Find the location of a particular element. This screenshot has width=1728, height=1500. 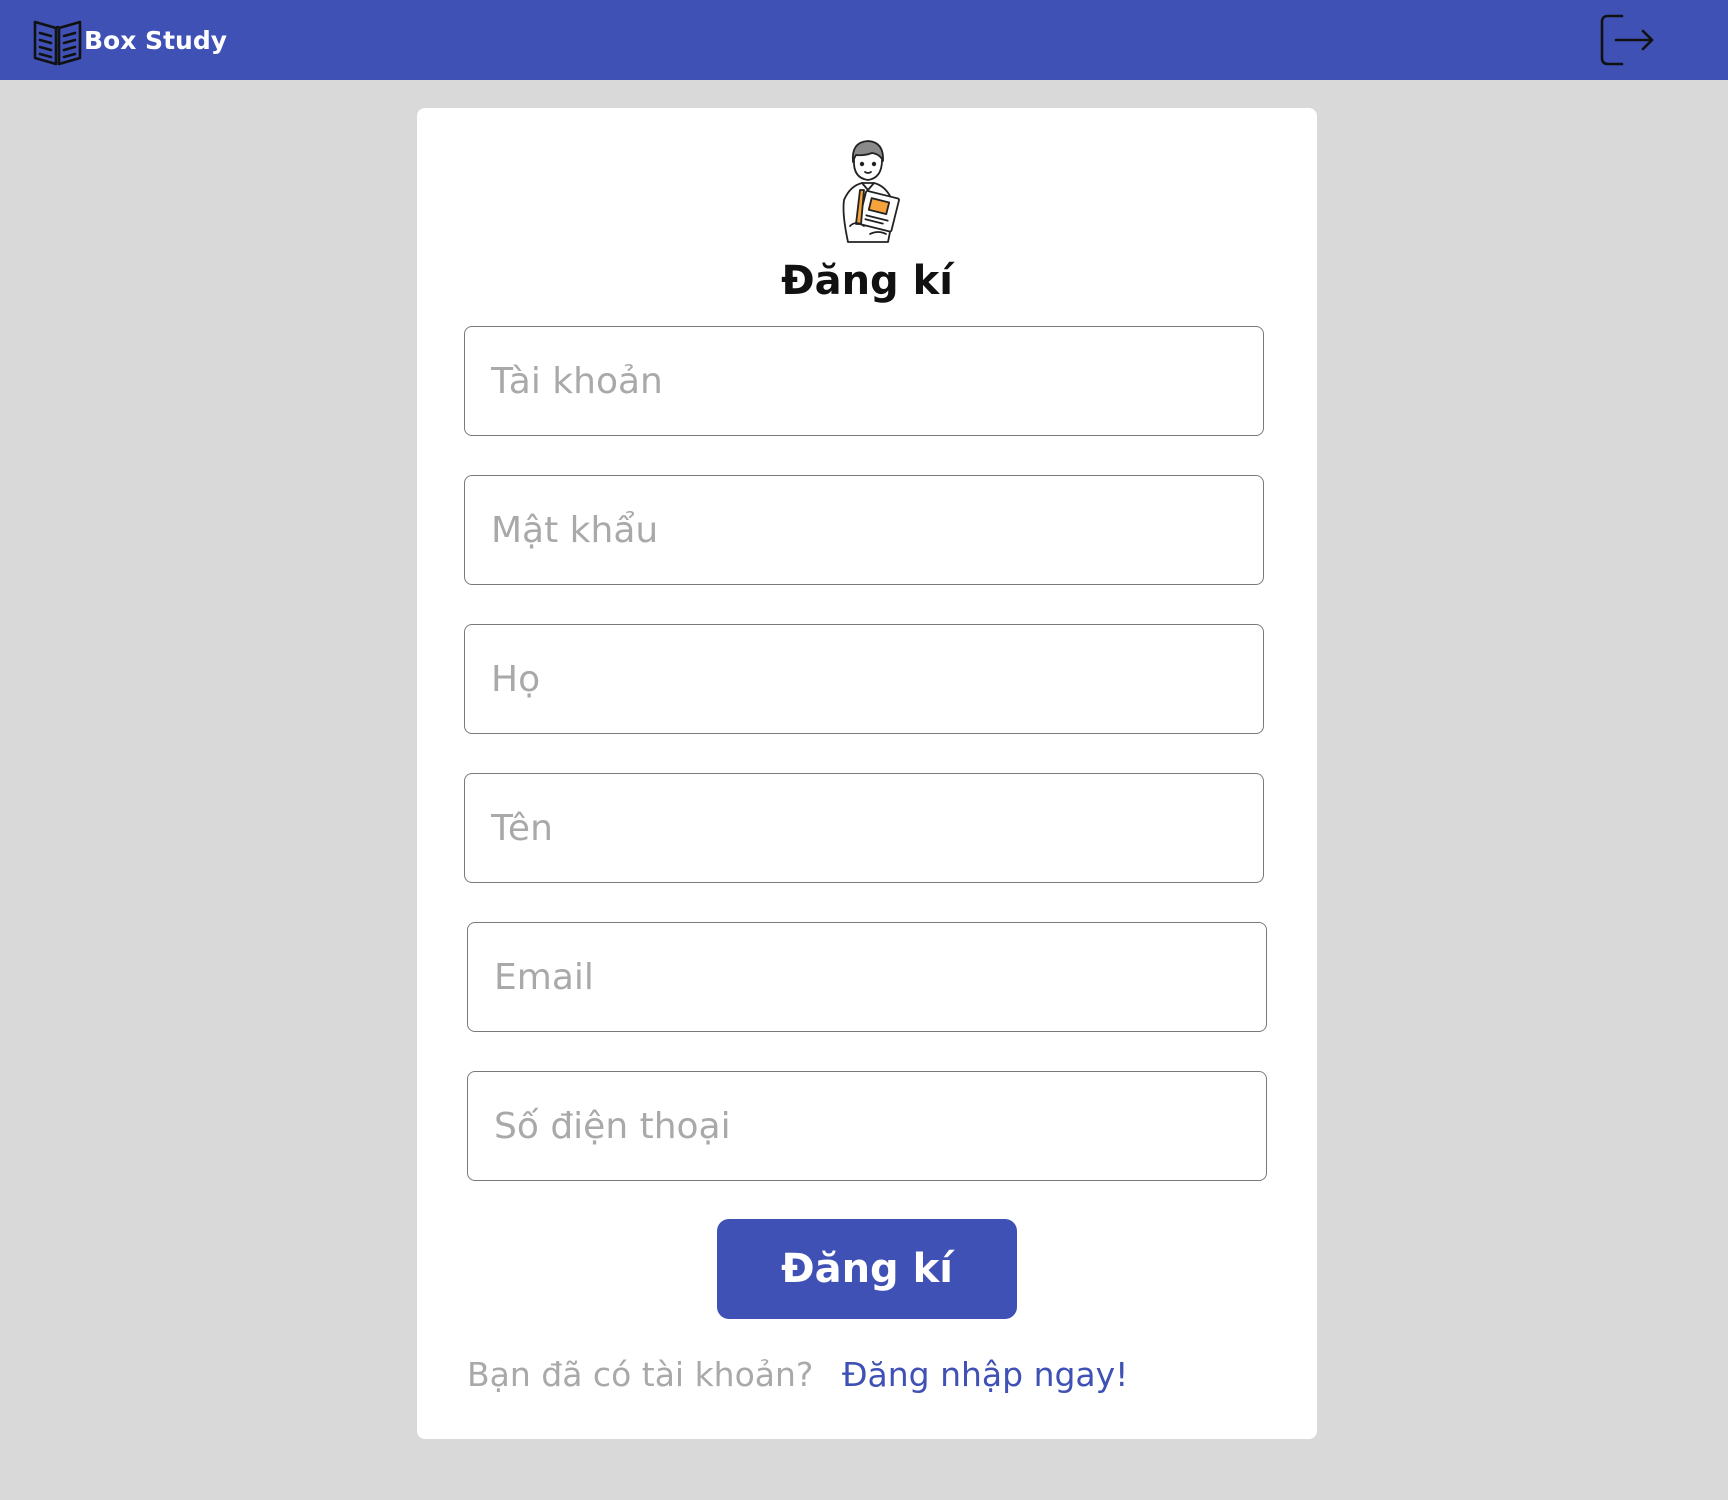

phone-field is located at coordinates (867, 1126).